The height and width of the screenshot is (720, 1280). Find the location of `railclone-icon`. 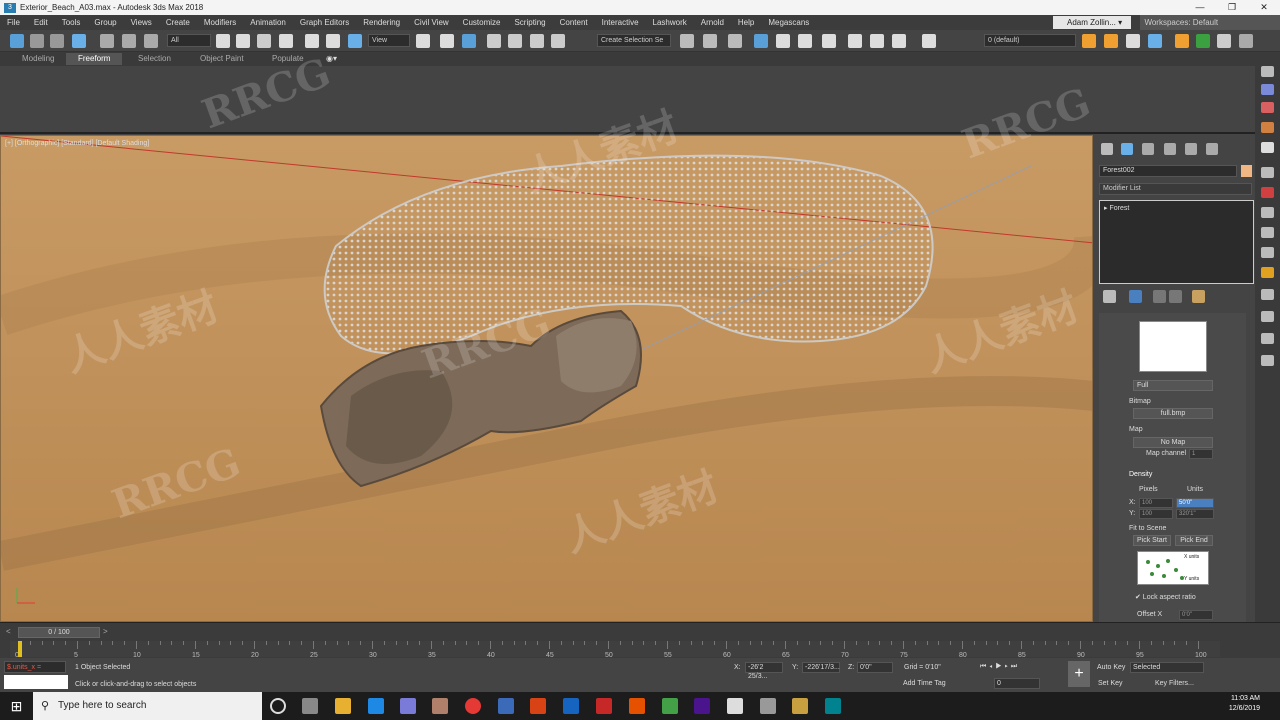

railclone-icon is located at coordinates (1203, 41).